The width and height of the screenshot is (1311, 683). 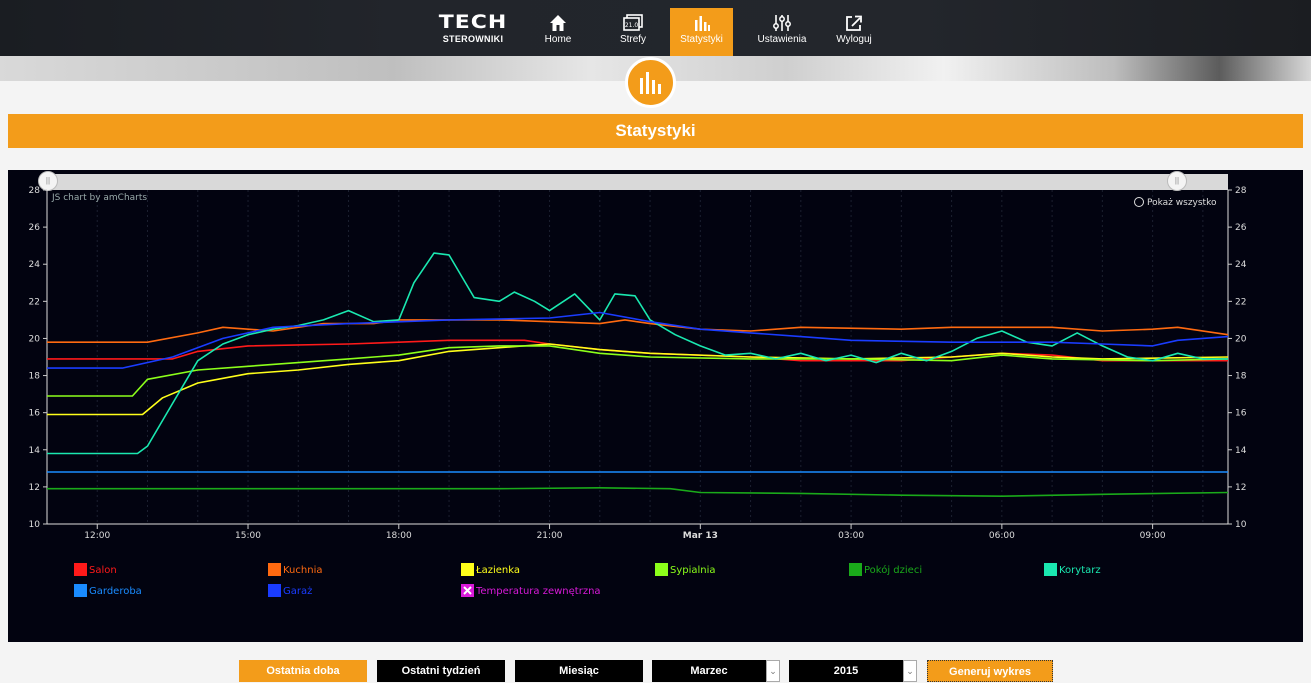 I want to click on y-tick-label-left: 26, so click(x=35, y=228).